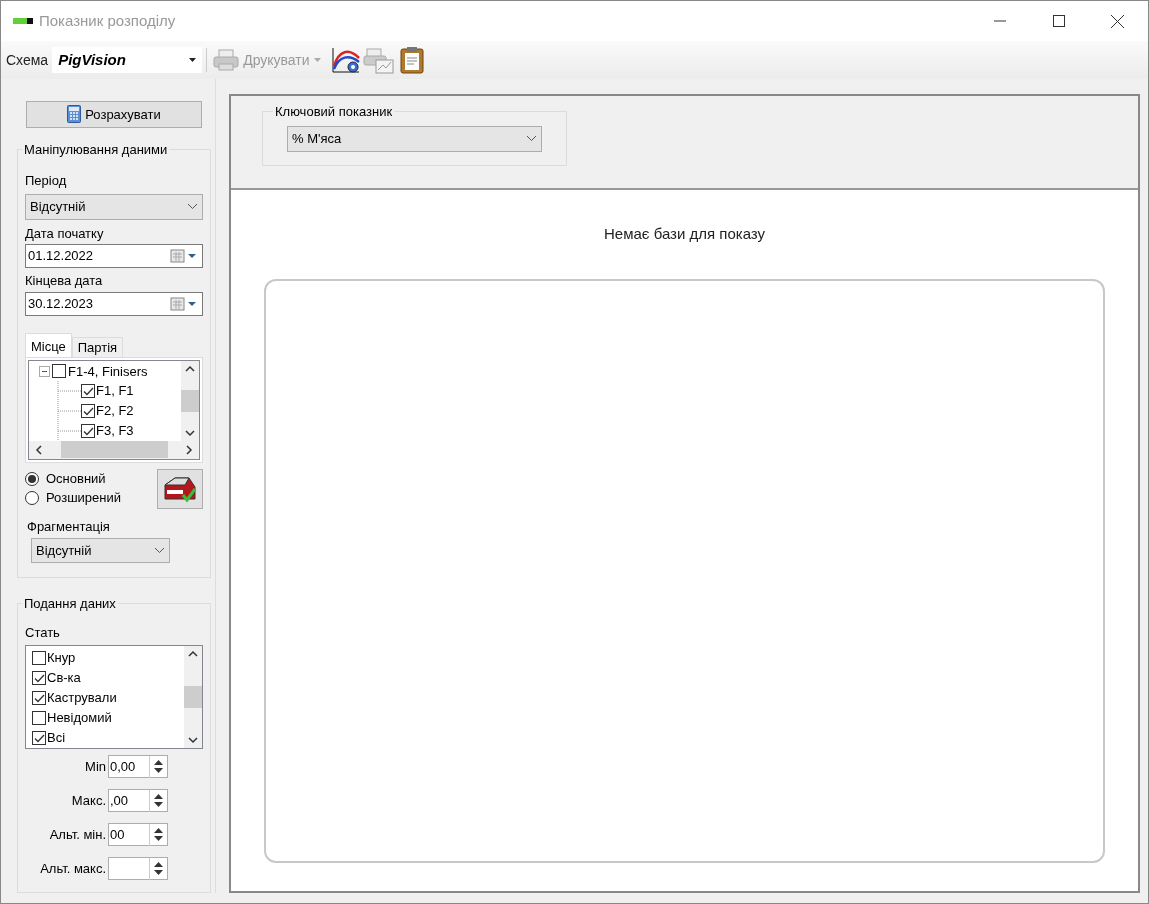 The image size is (1149, 904). I want to click on printer-icon, so click(226, 60).